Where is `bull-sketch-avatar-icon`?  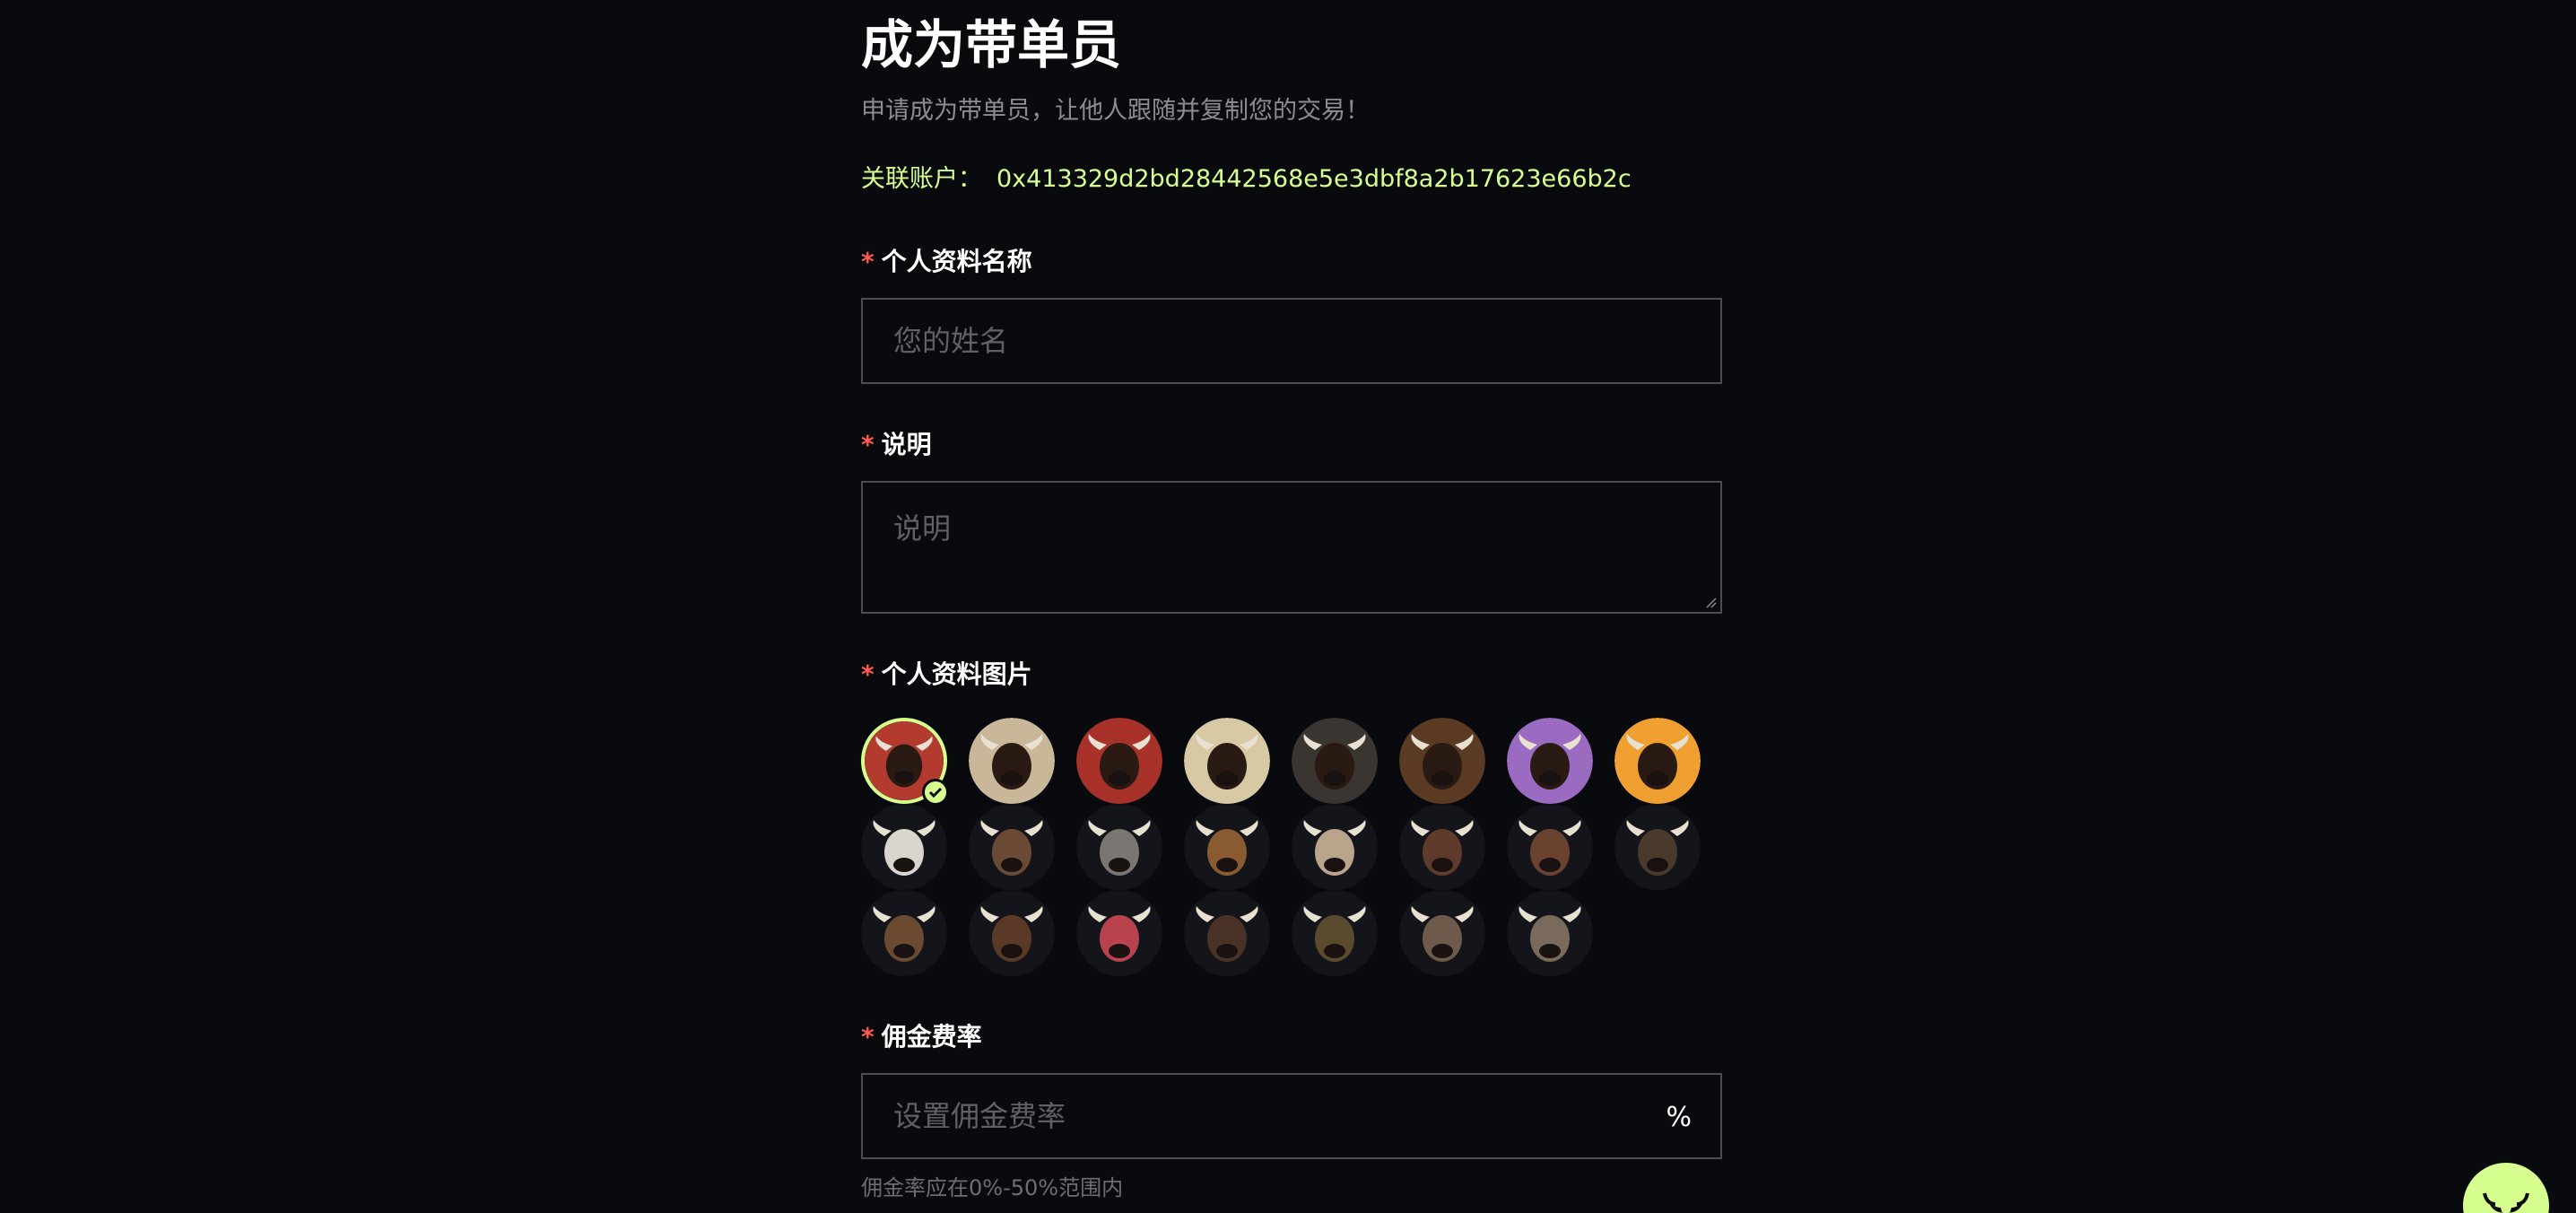 bull-sketch-avatar-icon is located at coordinates (1012, 761).